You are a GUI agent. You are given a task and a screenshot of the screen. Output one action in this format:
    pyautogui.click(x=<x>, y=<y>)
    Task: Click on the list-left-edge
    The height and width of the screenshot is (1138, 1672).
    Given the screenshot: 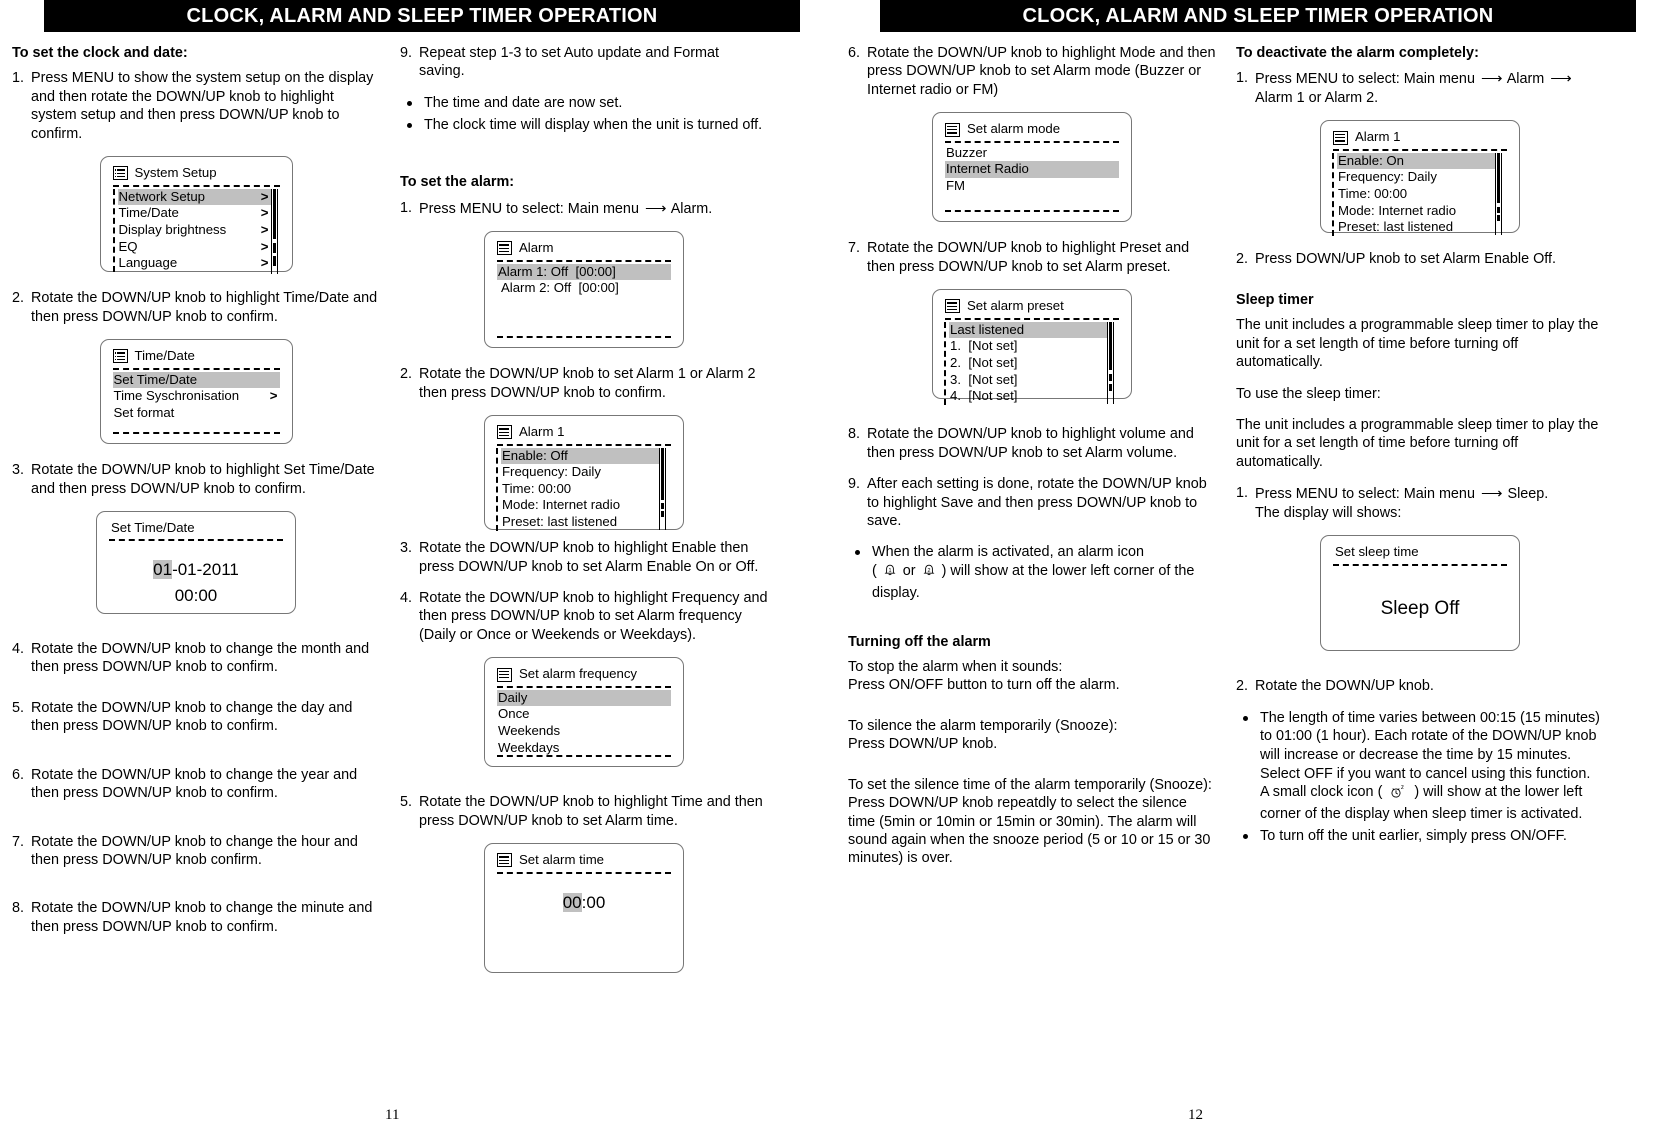 What is the action you would take?
    pyautogui.click(x=113, y=230)
    